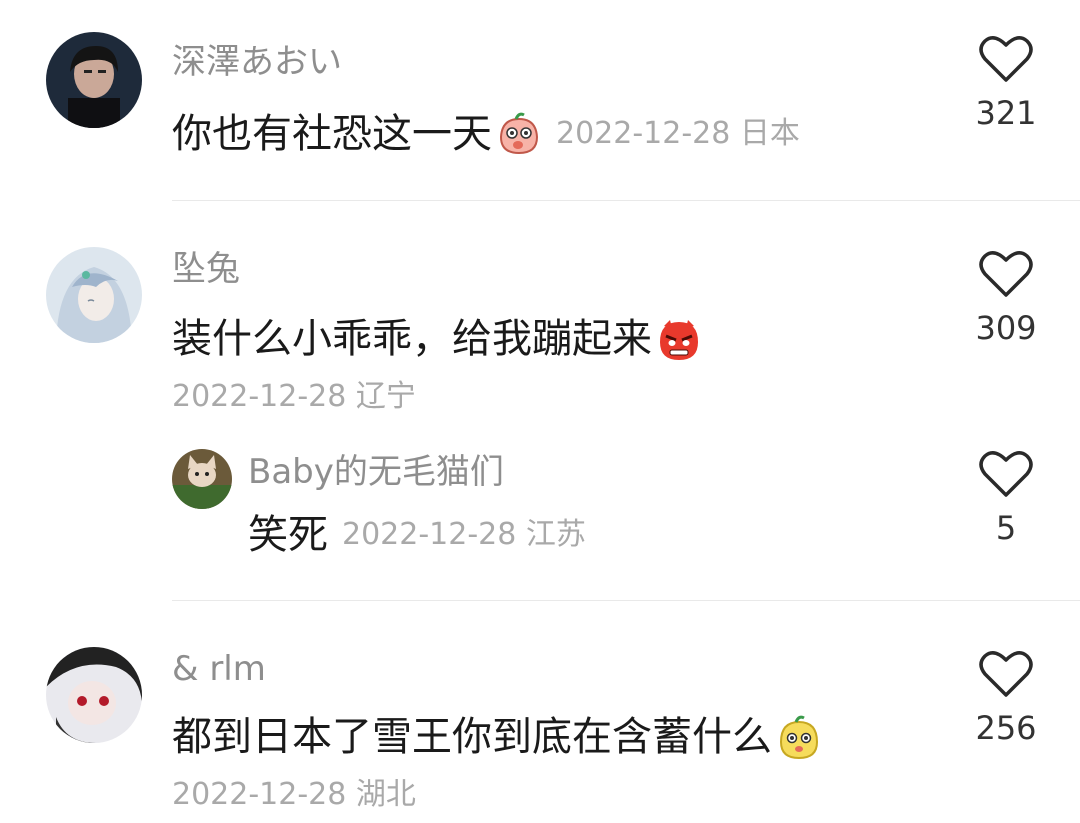 Image resolution: width=1080 pixels, height=823 pixels. What do you see at coordinates (412, 339) in the screenshot?
I see `comment-text: 装什么小乖乖，给我蹦起来` at bounding box center [412, 339].